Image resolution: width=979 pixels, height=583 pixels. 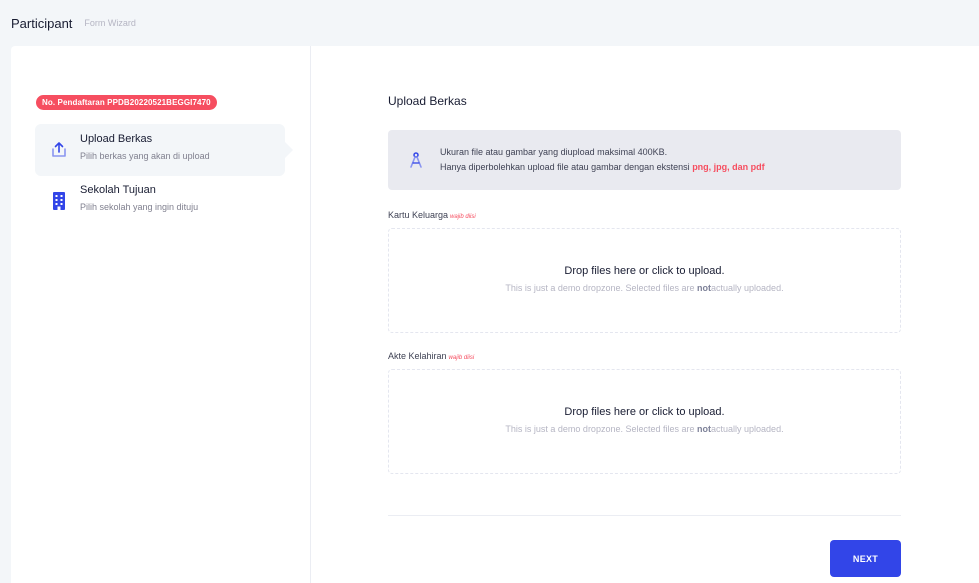 What do you see at coordinates (139, 207) in the screenshot?
I see `wizard-step-description: Pilih sekolah yang ingin dituju` at bounding box center [139, 207].